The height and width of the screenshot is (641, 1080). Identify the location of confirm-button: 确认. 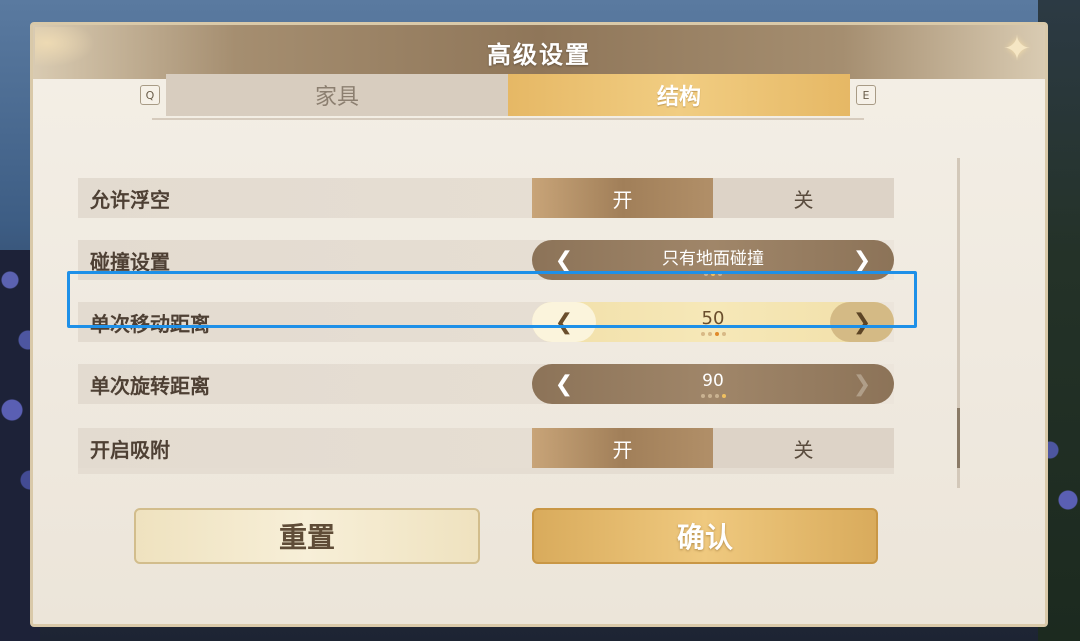
(705, 536).